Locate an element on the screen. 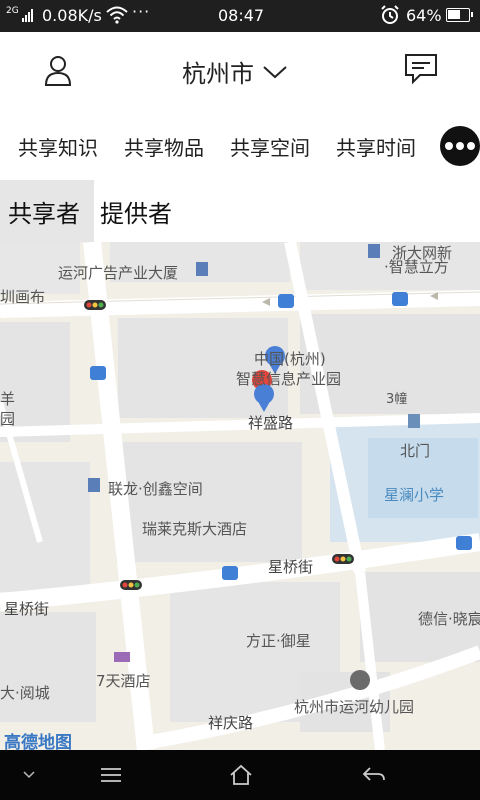  map-label: 北门 is located at coordinates (415, 451).